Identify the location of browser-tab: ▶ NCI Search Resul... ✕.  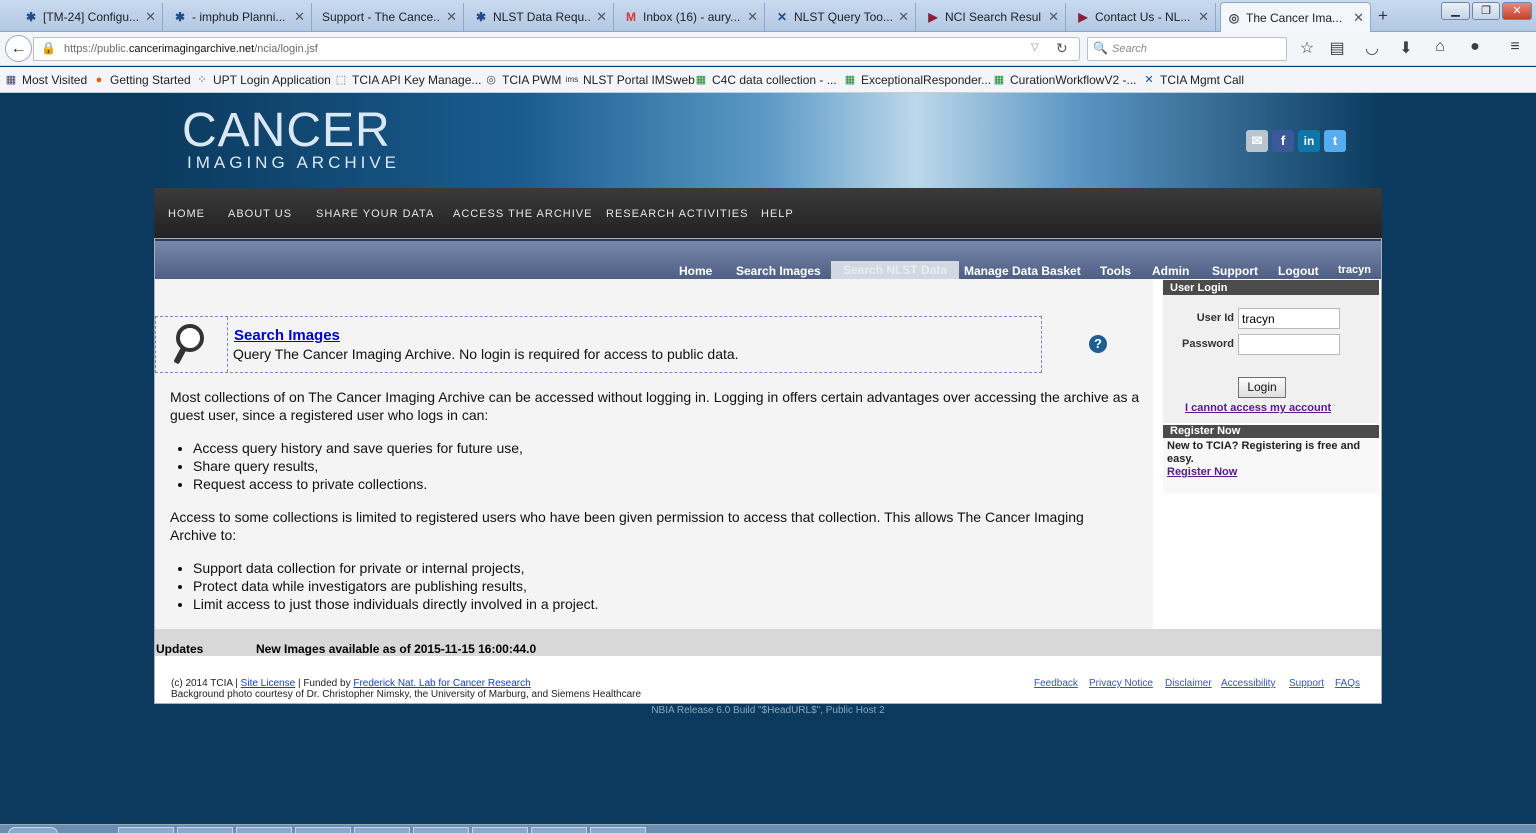
(993, 17).